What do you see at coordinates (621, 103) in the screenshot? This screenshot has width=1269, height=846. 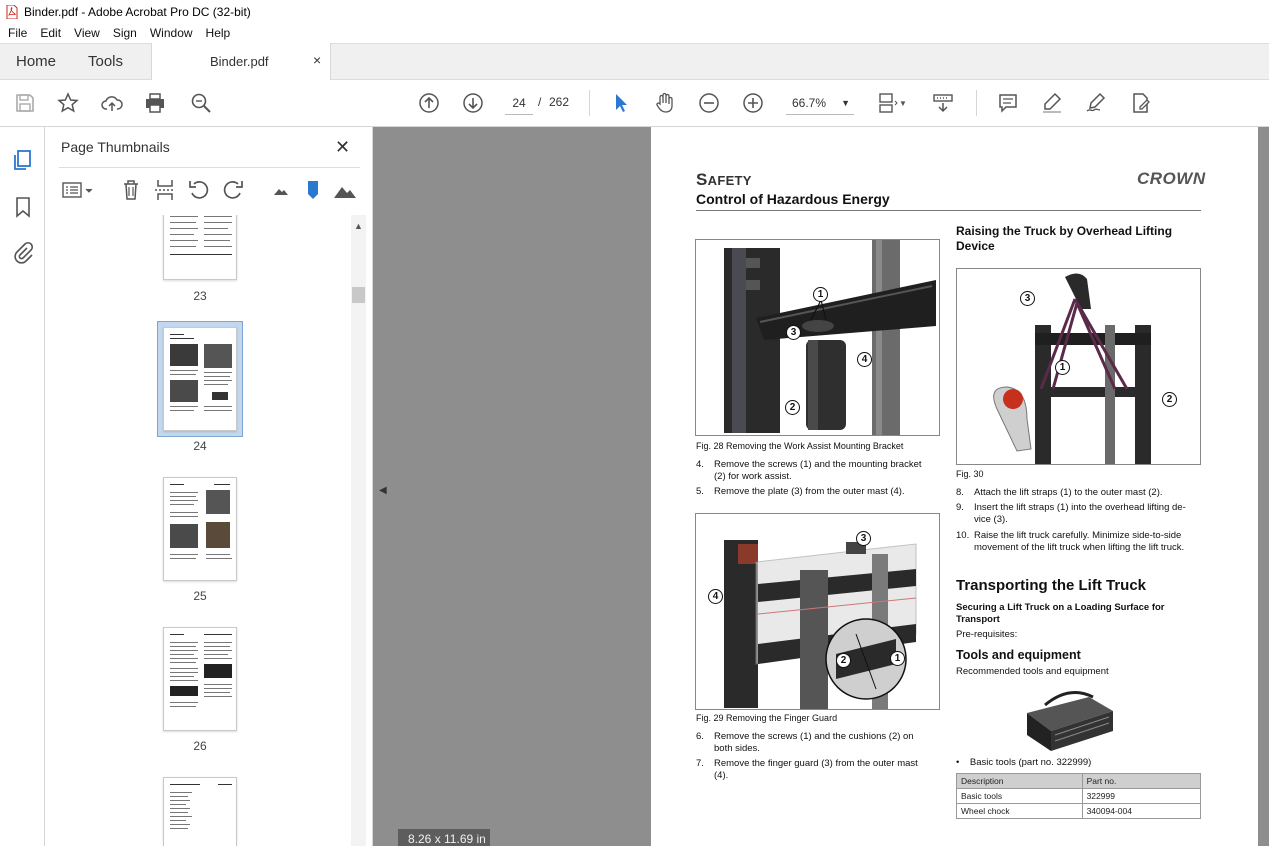 I see `select-cursor-icon` at bounding box center [621, 103].